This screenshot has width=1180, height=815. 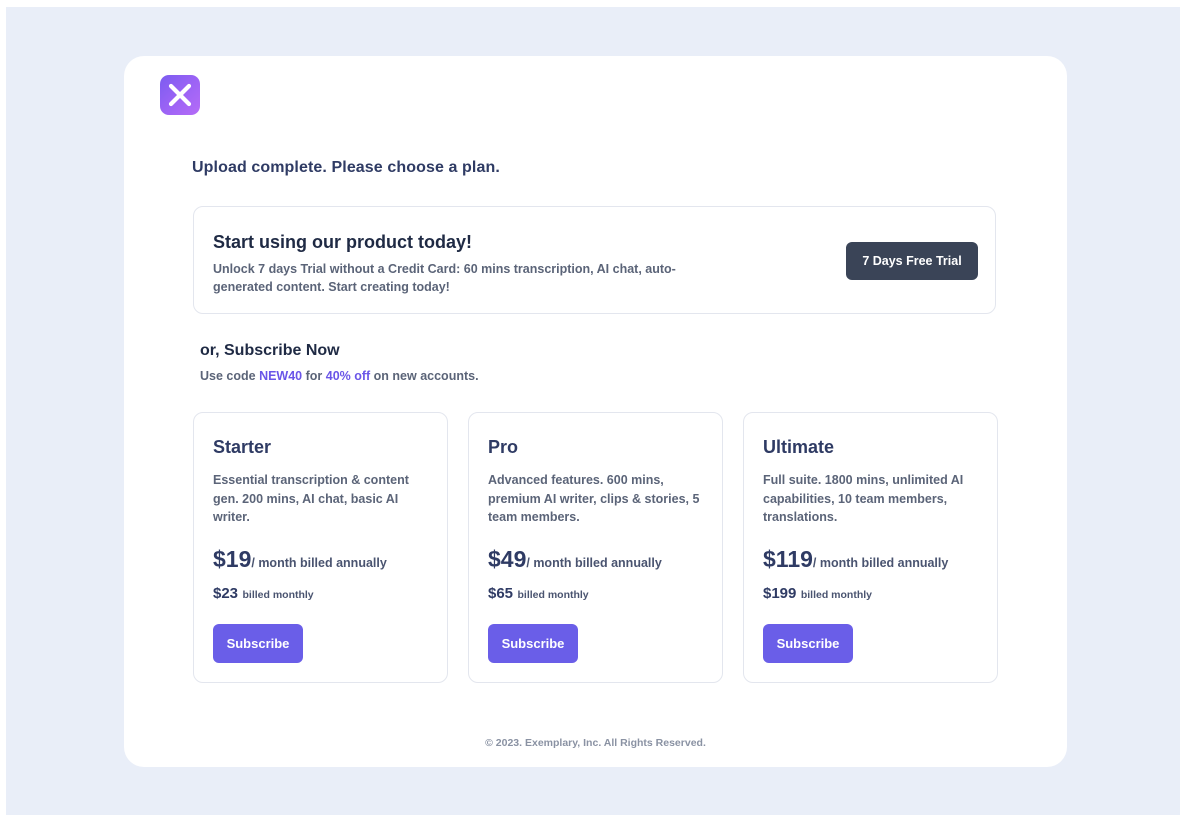 What do you see at coordinates (799, 447) in the screenshot?
I see `plan-name: Ultimate` at bounding box center [799, 447].